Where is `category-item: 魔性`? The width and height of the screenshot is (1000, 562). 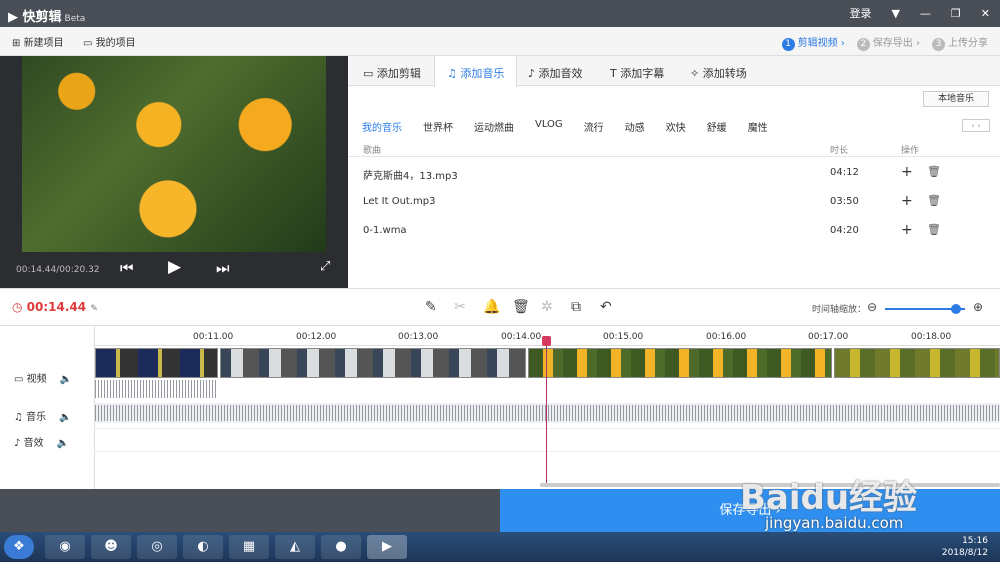
category-item: 魔性 is located at coordinates (758, 126).